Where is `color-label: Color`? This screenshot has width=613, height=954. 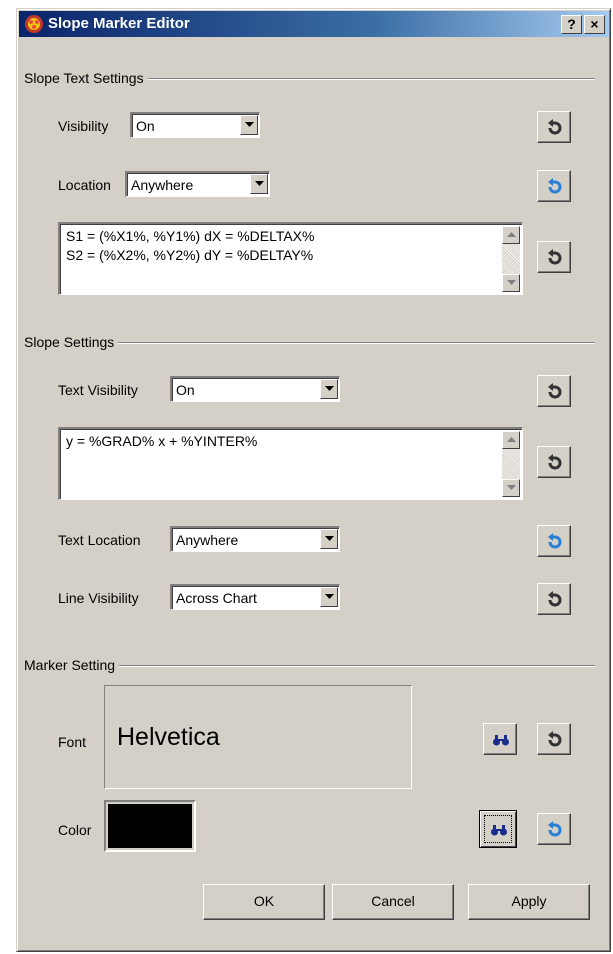
color-label: Color is located at coordinates (75, 830).